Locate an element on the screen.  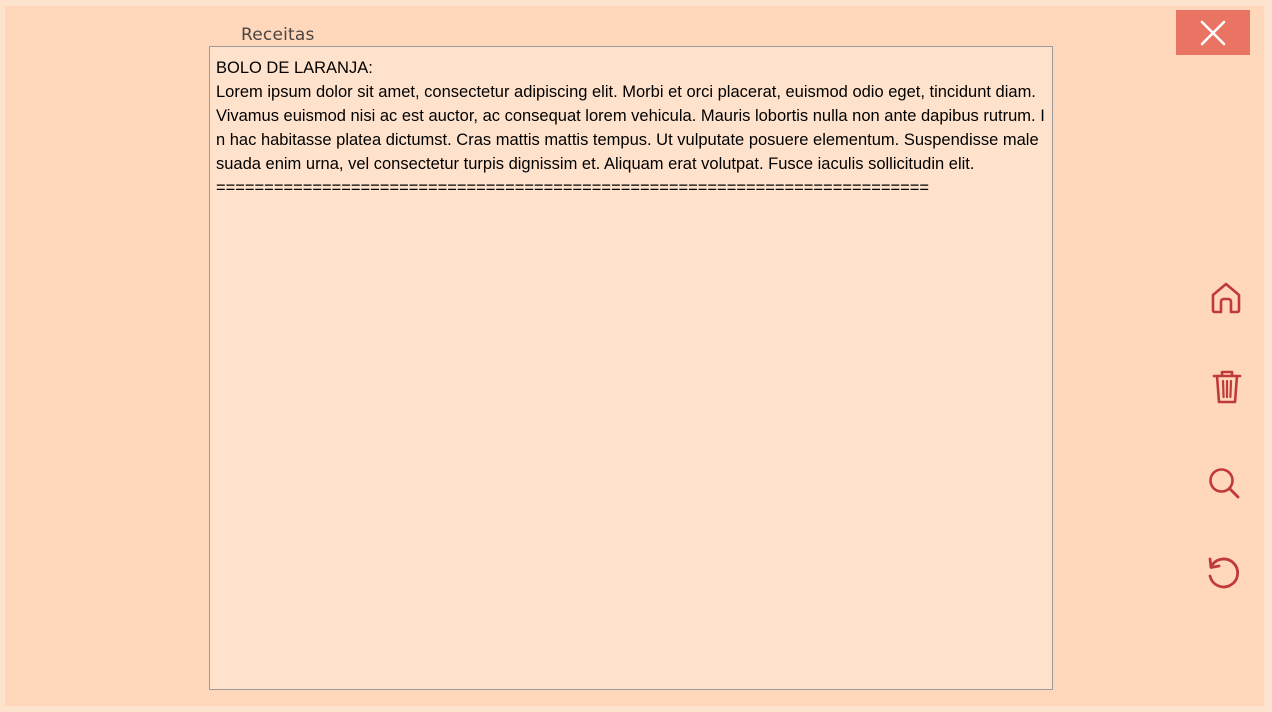
window-title: Receitas is located at coordinates (278, 35).